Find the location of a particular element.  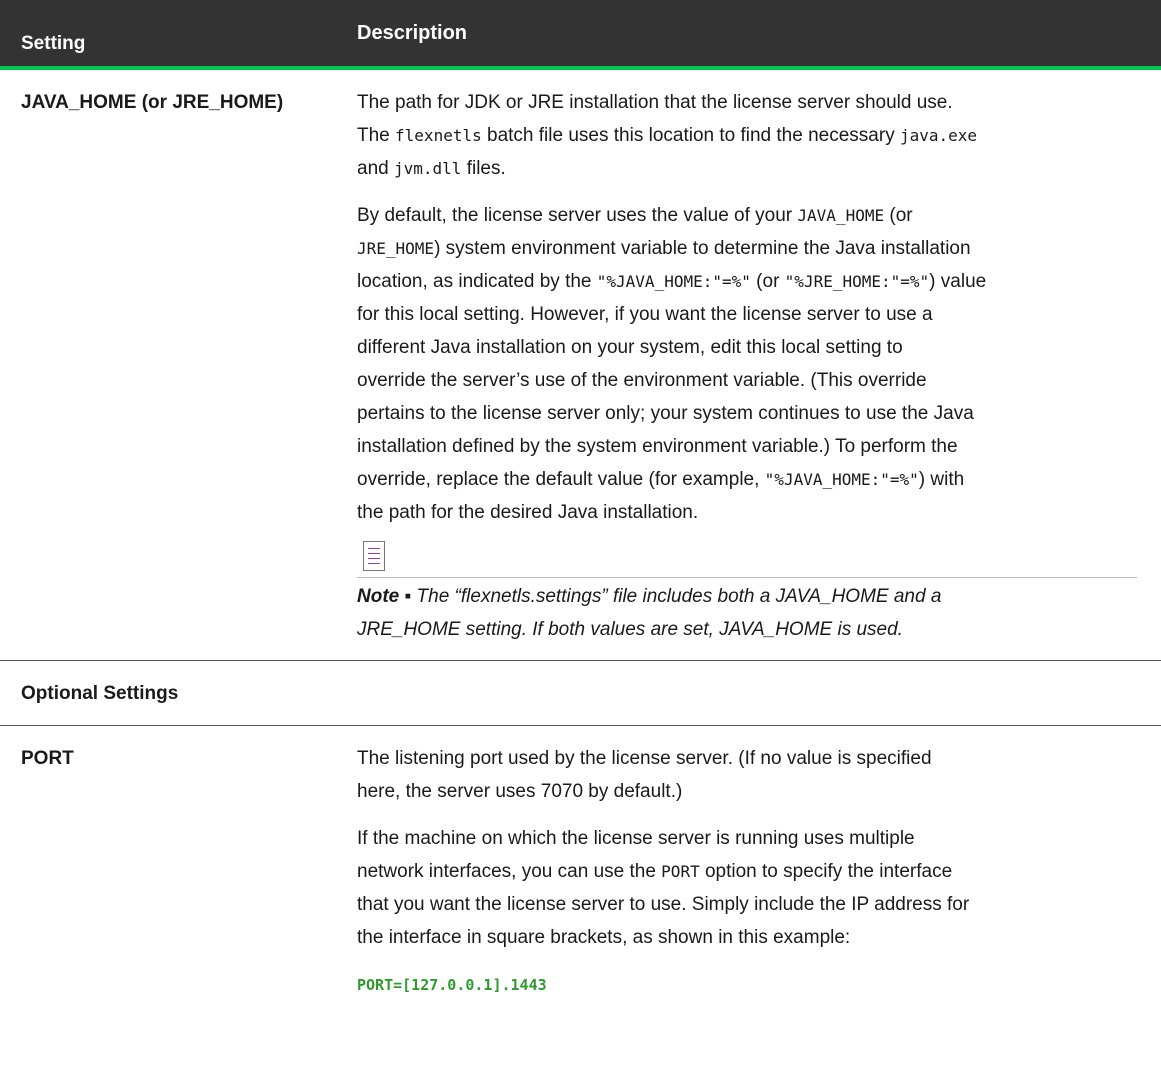

setting-name: JAVA_HOME (or JRE_HOME) is located at coordinates (152, 102).